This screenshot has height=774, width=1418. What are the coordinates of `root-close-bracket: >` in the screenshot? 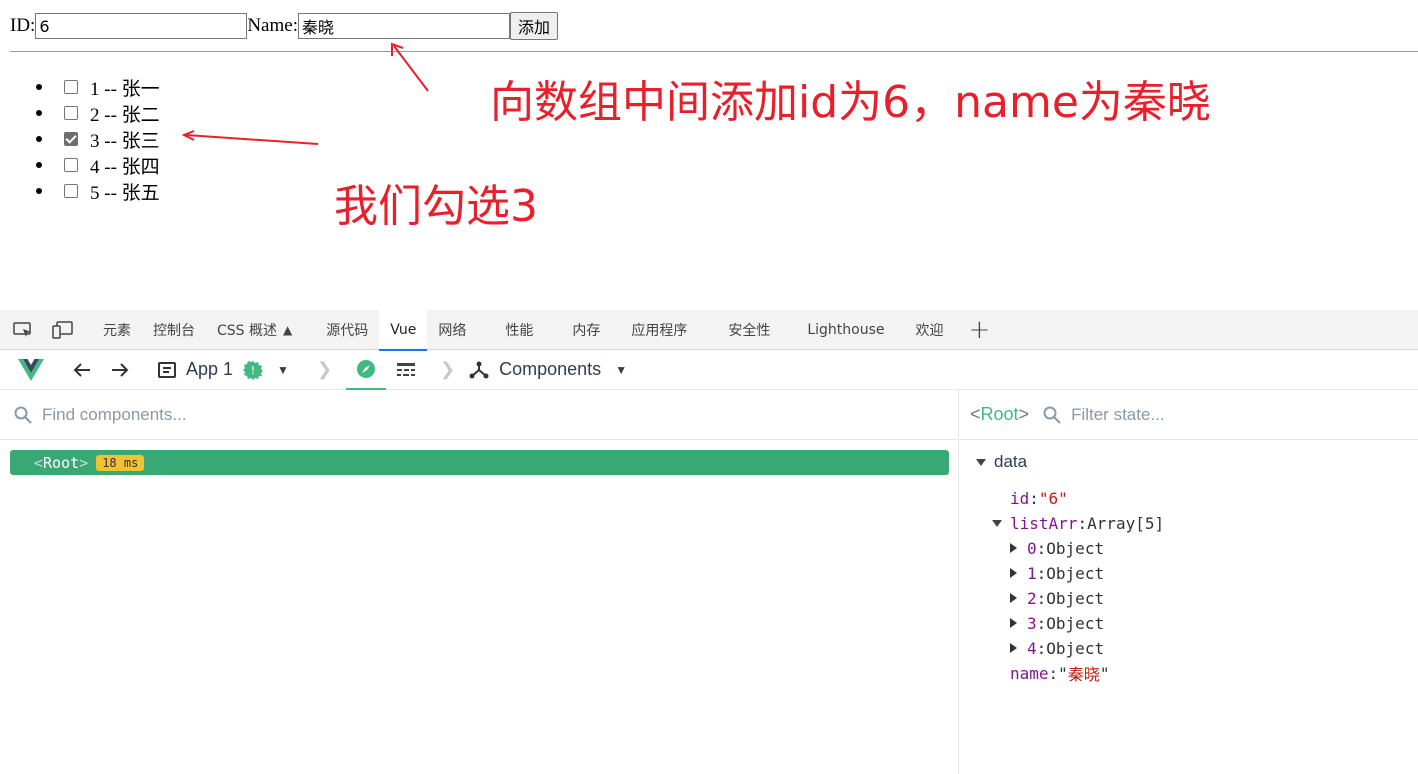 It's located at (84, 462).